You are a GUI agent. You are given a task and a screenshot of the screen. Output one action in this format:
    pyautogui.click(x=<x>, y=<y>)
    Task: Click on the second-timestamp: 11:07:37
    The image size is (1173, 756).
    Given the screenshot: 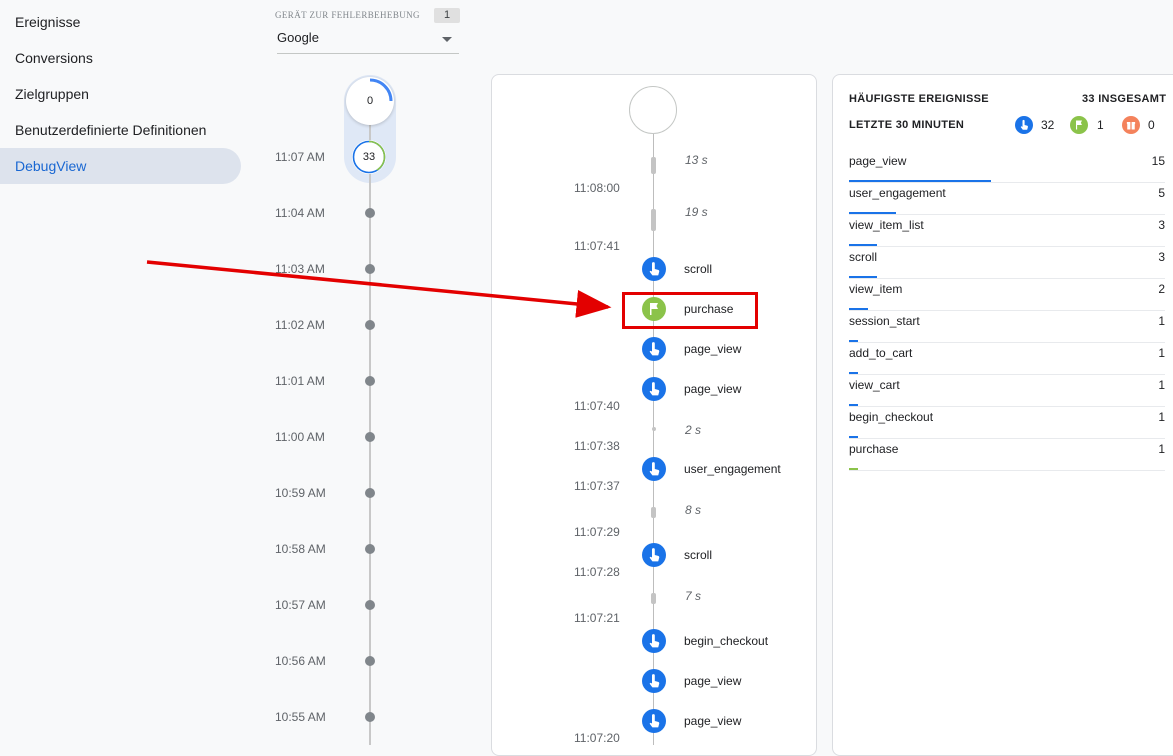 What is the action you would take?
    pyautogui.click(x=597, y=486)
    